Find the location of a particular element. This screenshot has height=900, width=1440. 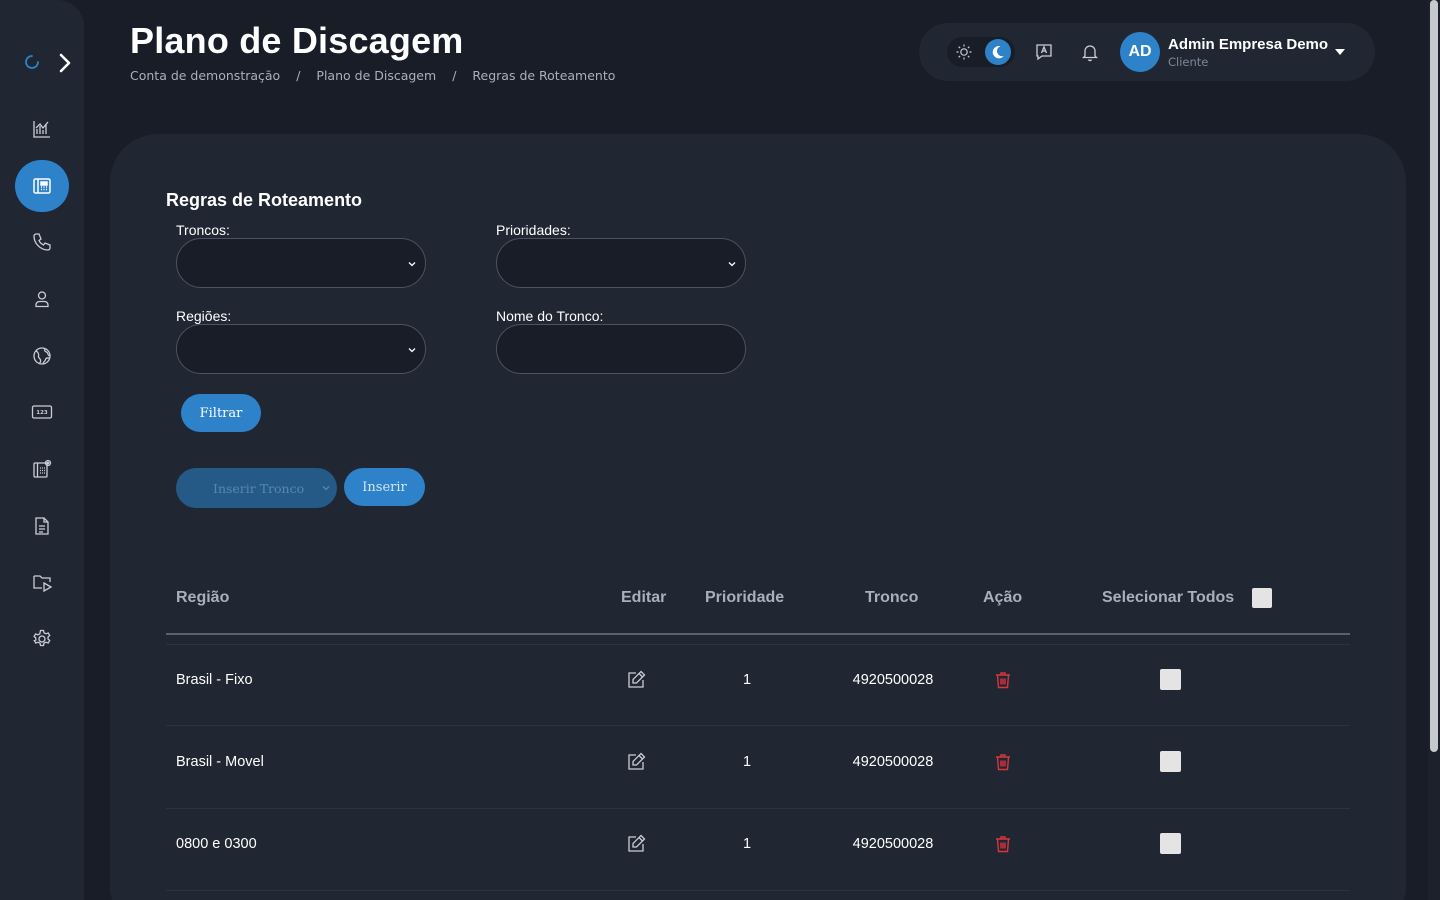

insert-button: Inserir is located at coordinates (384, 487).